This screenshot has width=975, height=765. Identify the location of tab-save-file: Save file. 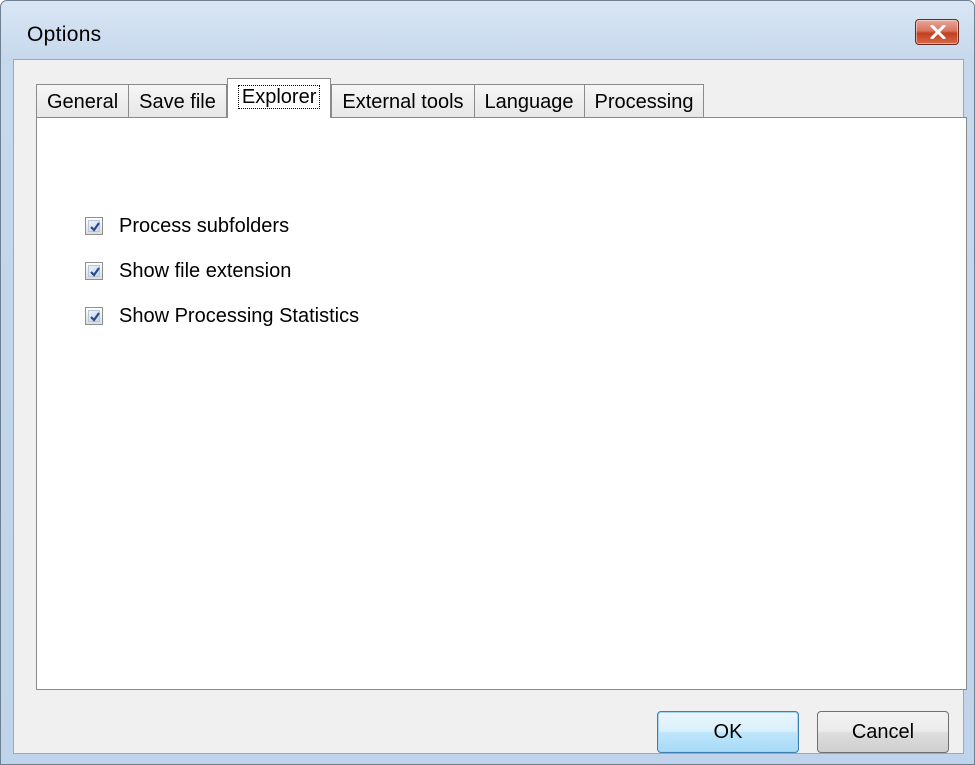
(177, 101).